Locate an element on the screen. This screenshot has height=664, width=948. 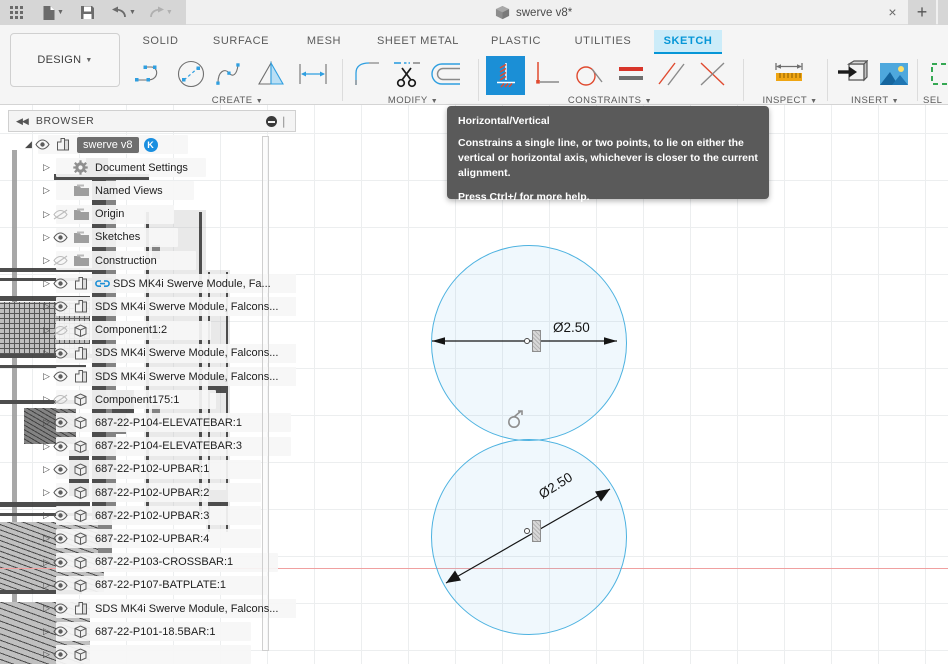
browser-tree-item: ▷ Origin is located at coordinates (91, 214).